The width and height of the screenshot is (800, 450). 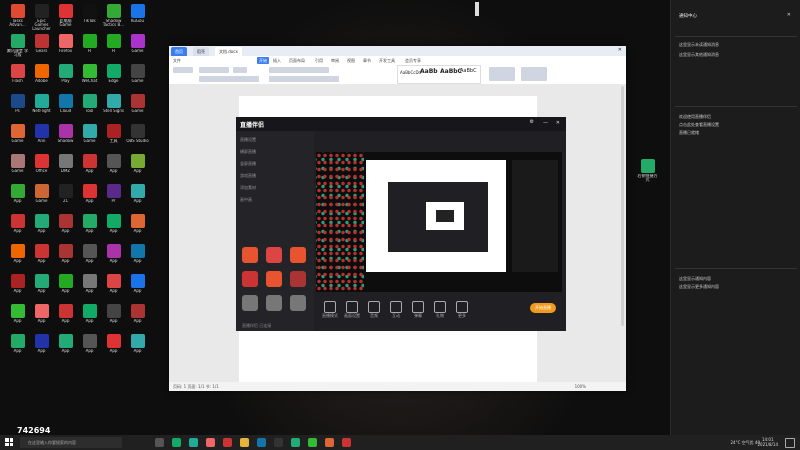 What do you see at coordinates (65, 138) in the screenshot?
I see `desktop-shortcut: Shadow` at bounding box center [65, 138].